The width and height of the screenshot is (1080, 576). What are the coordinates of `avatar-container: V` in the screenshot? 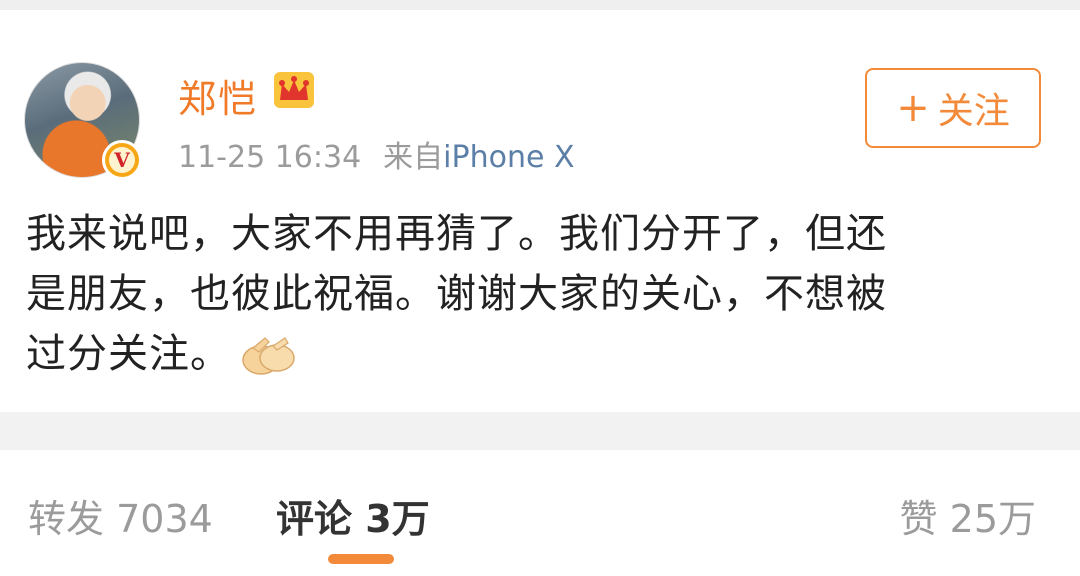 It's located at (83, 121).